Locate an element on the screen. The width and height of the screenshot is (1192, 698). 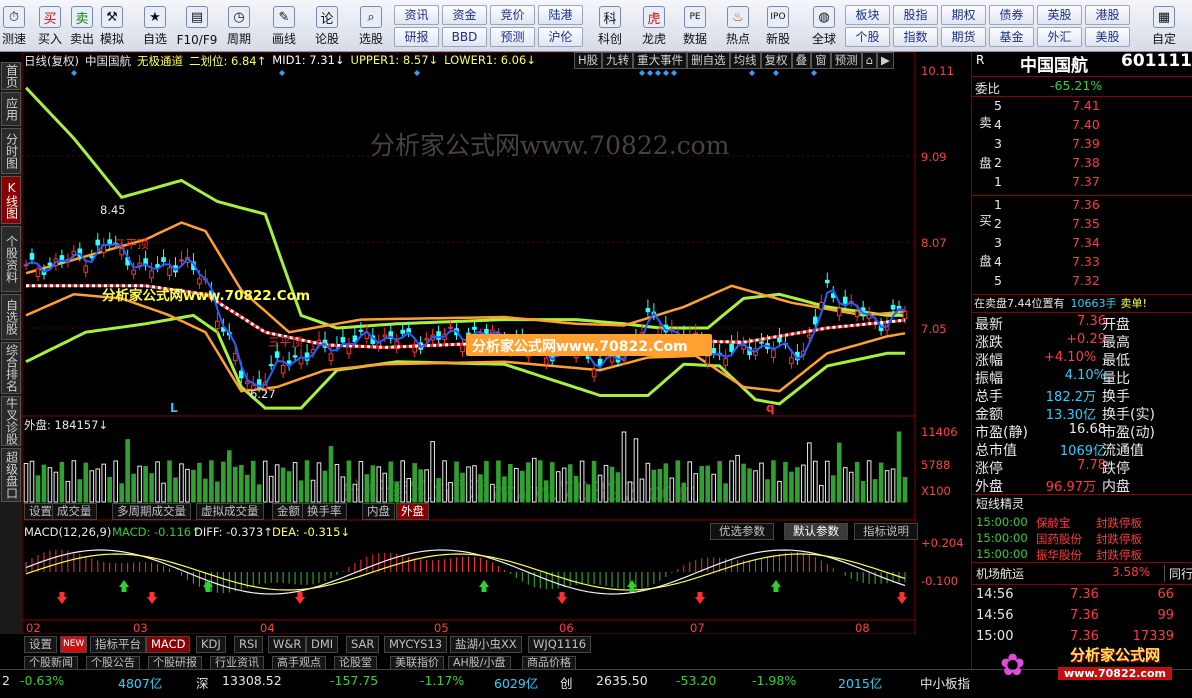
indicator-tab-2: 指标平台 is located at coordinates (118, 644).